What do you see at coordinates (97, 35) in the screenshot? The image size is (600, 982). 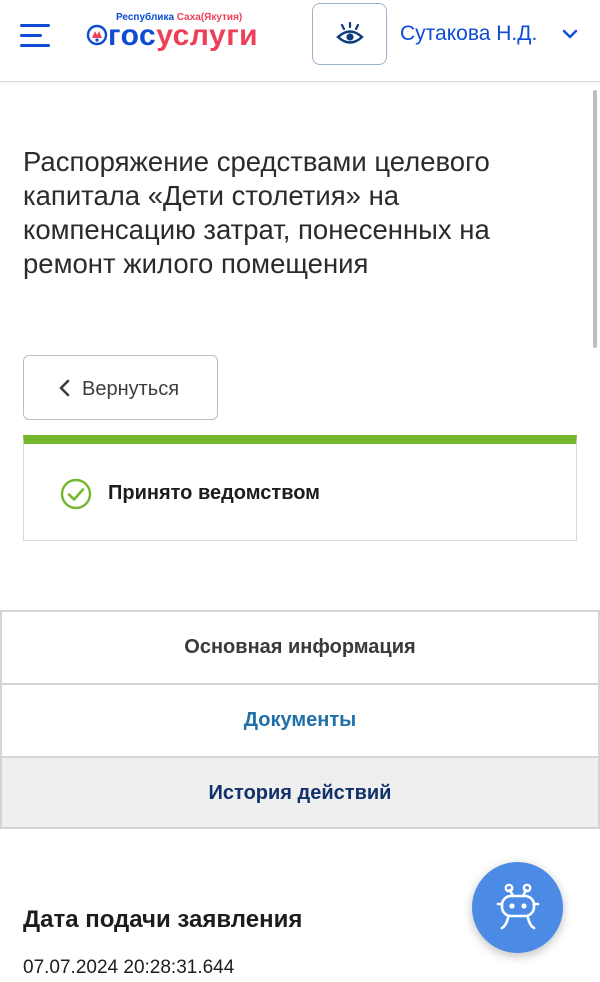 I see `region-emblem-icon` at bounding box center [97, 35].